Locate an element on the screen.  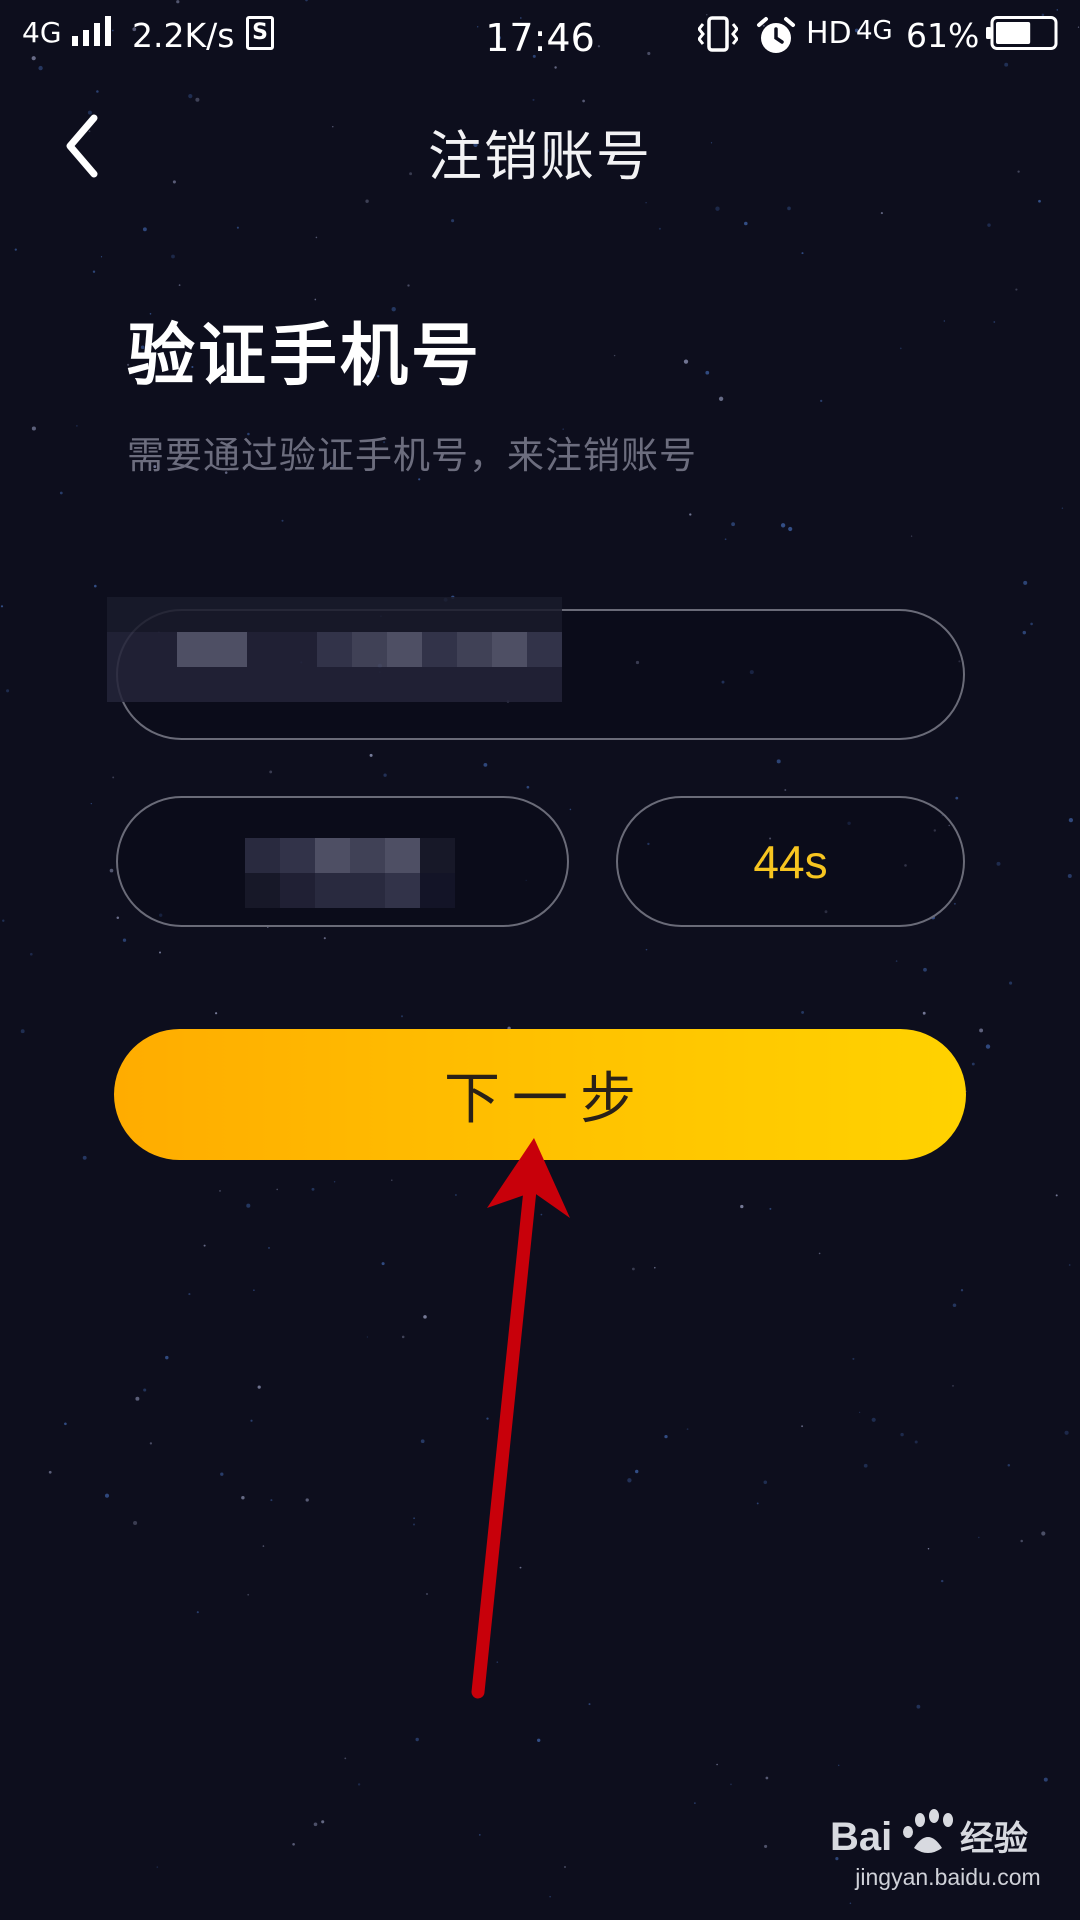
redacted-phone-number is located at coordinates (334, 649).